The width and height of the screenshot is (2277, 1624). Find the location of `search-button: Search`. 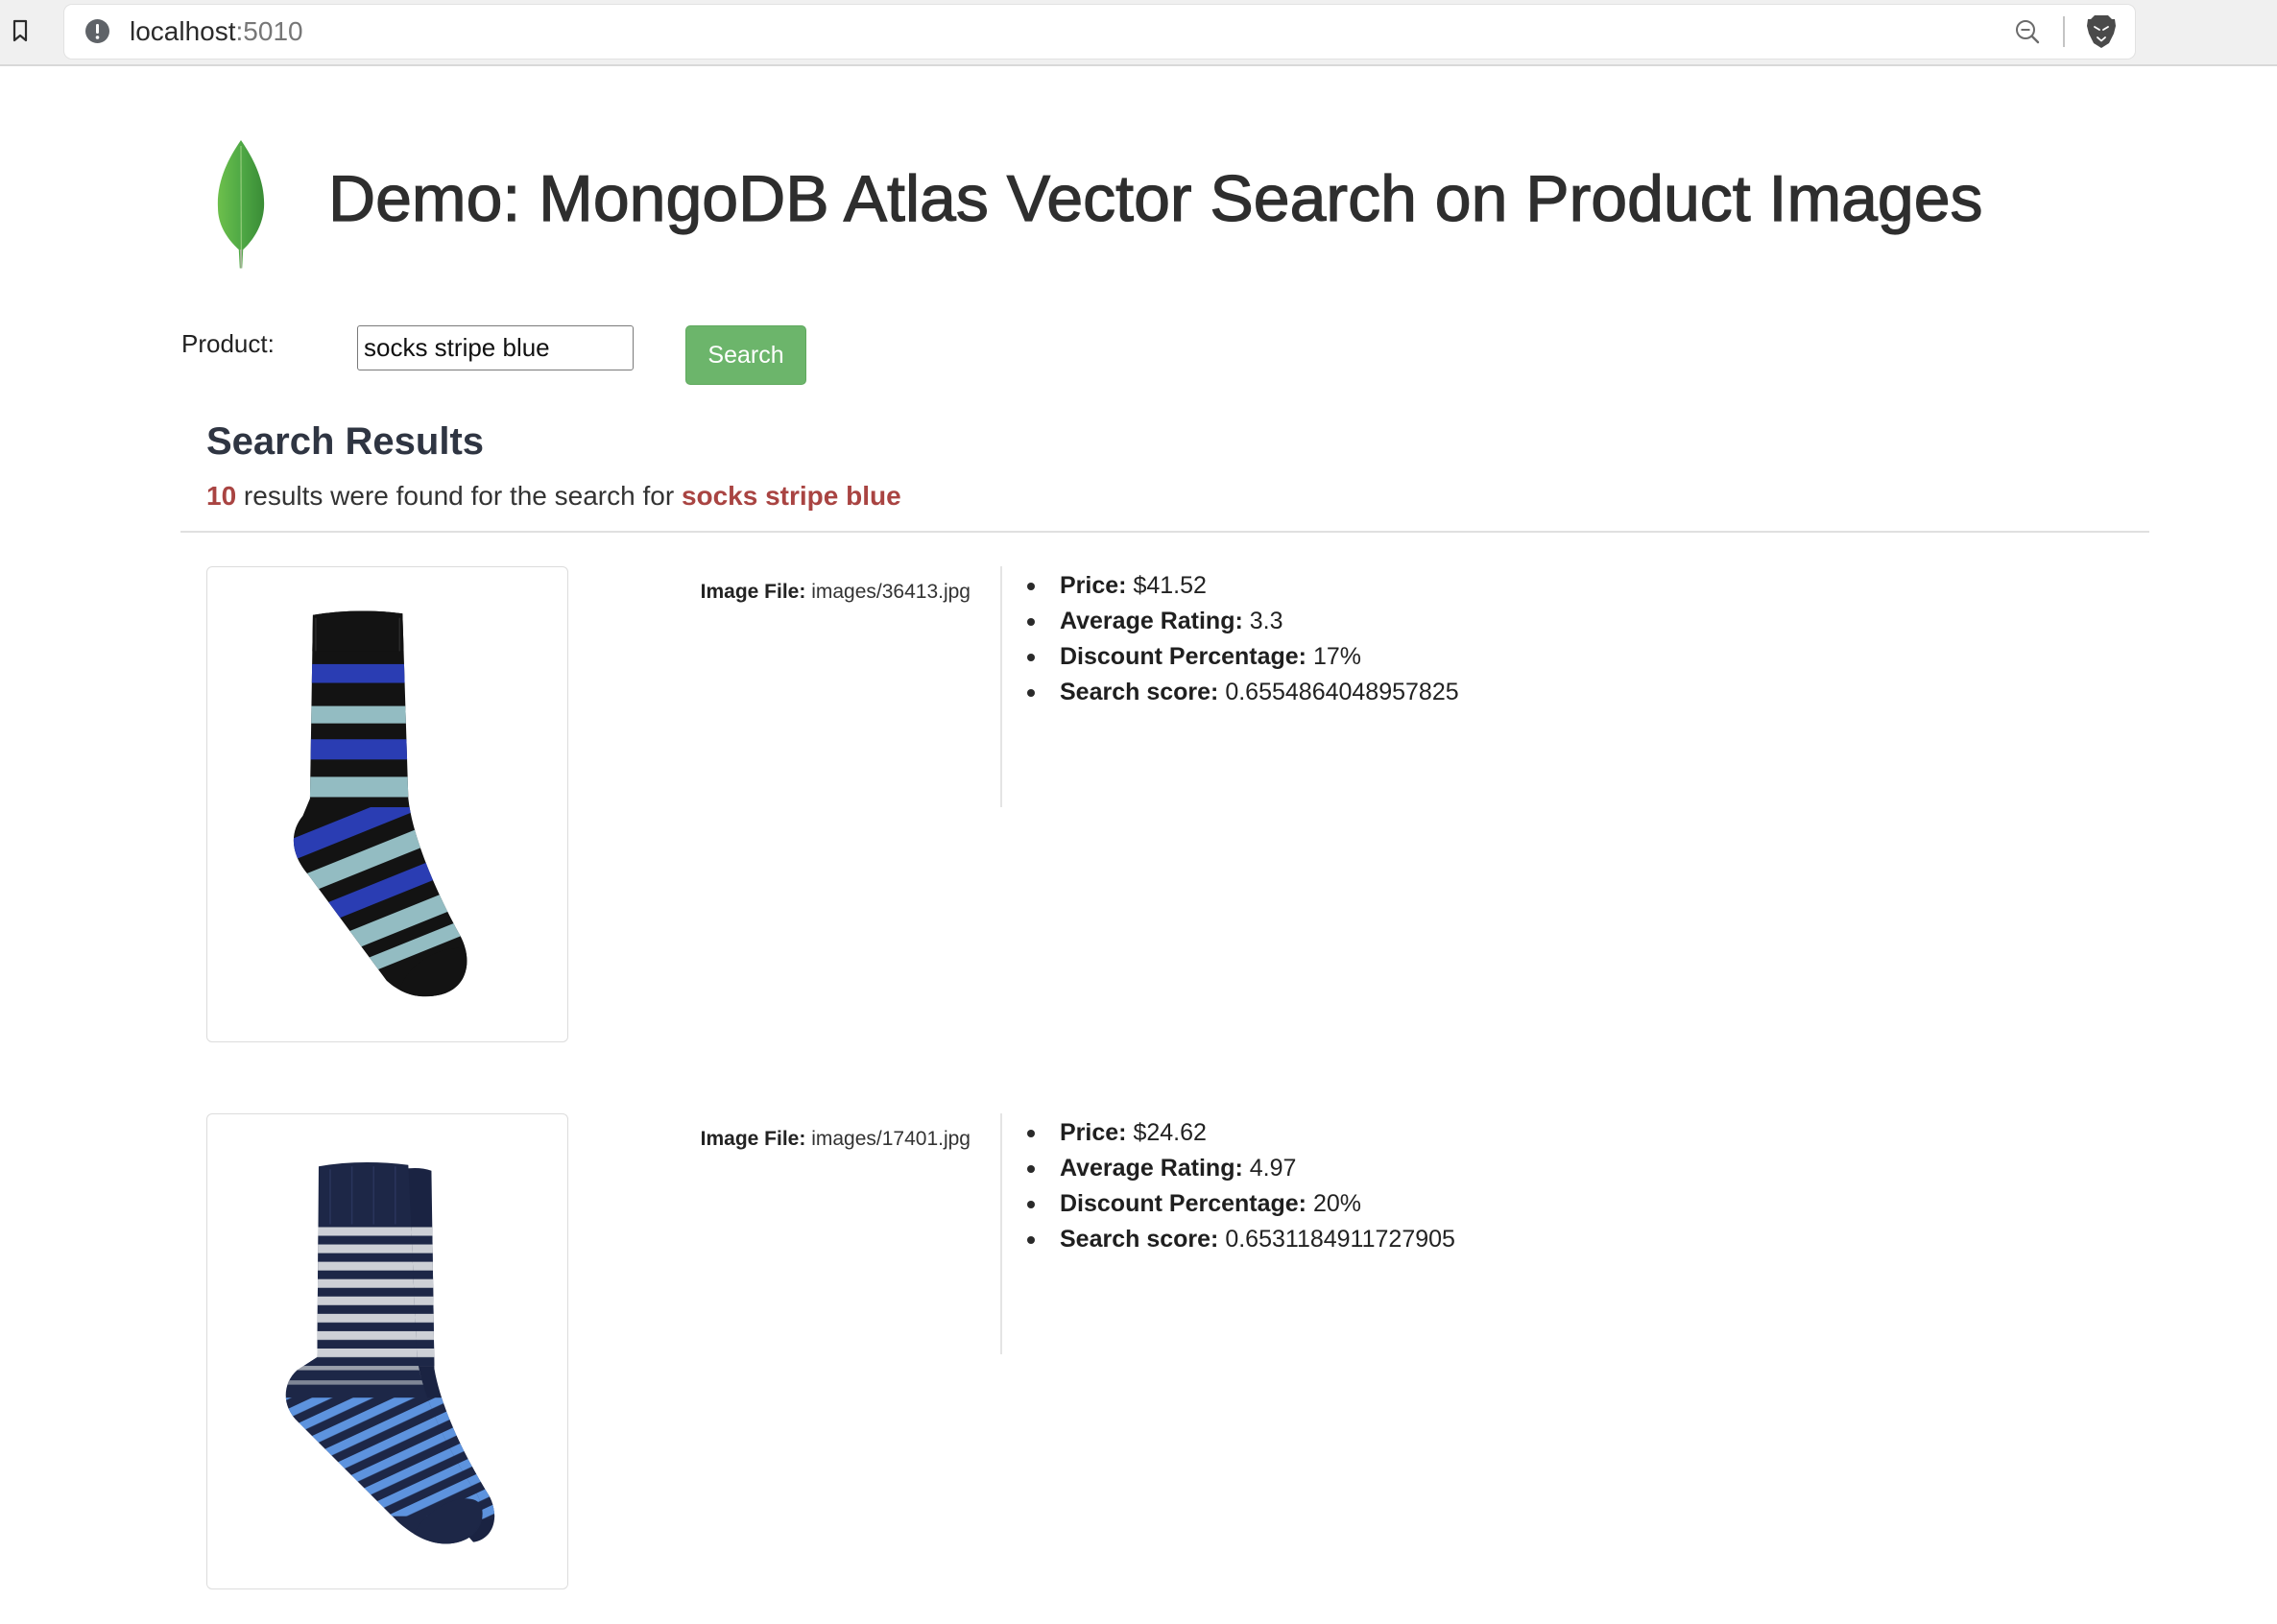

search-button: Search is located at coordinates (745, 355).